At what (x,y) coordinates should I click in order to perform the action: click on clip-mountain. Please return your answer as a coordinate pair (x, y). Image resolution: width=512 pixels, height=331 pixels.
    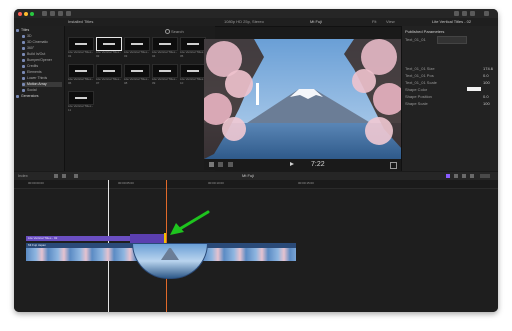
    Looking at the image, I should click on (170, 254).